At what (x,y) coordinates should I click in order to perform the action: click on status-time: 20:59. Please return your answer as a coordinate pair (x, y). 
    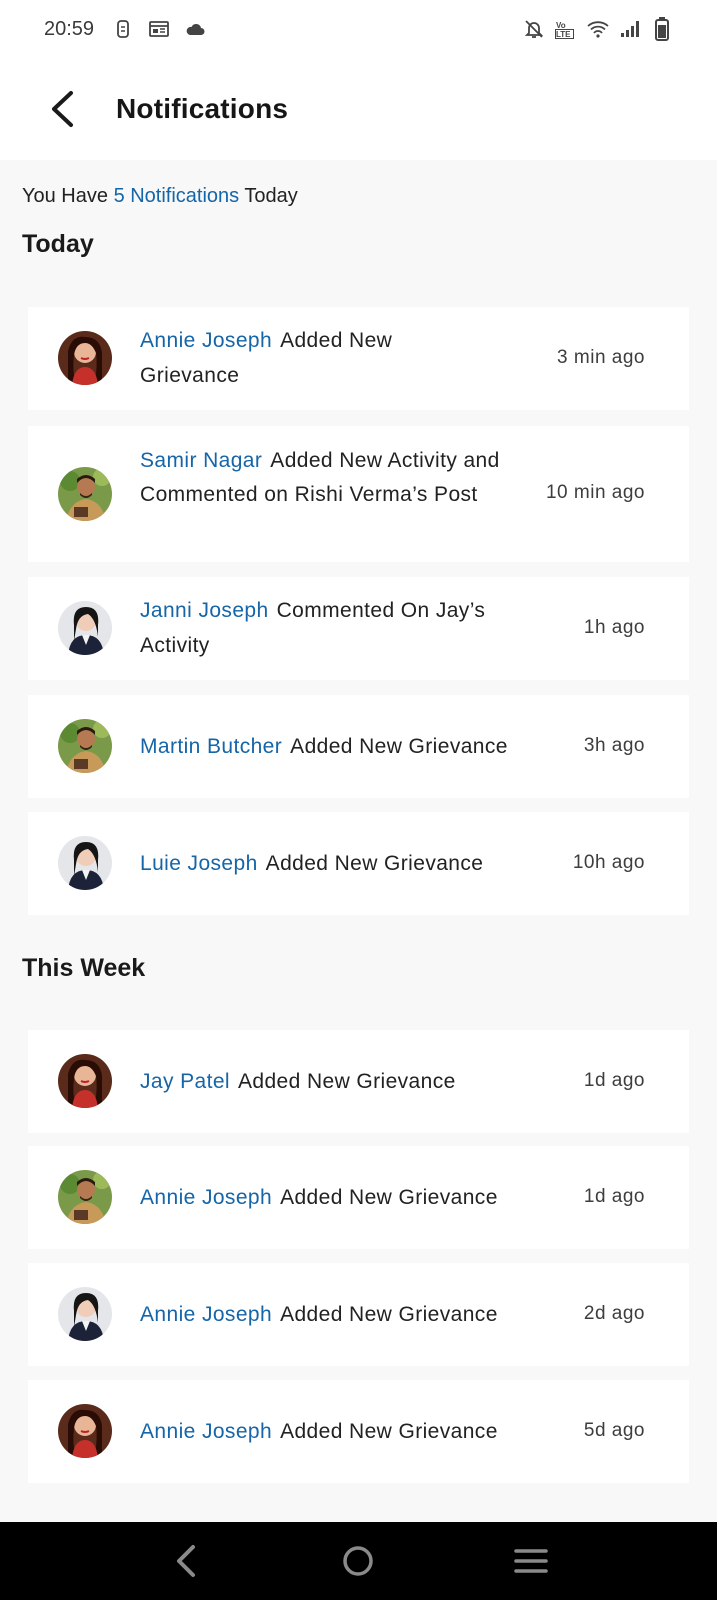
    Looking at the image, I should click on (69, 28).